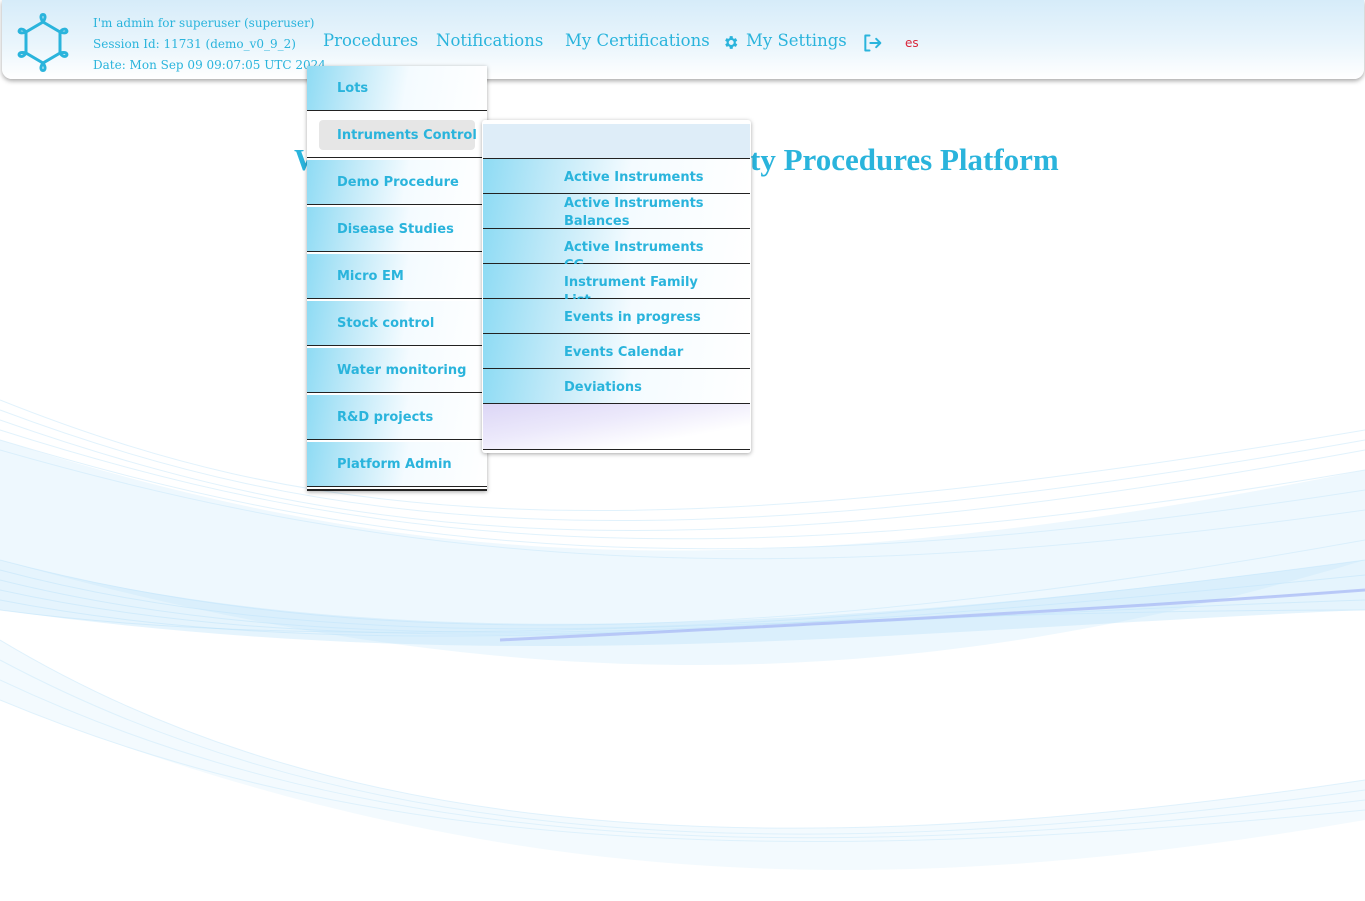  What do you see at coordinates (624, 352) in the screenshot?
I see `submenu-item-label: Events Calendar` at bounding box center [624, 352].